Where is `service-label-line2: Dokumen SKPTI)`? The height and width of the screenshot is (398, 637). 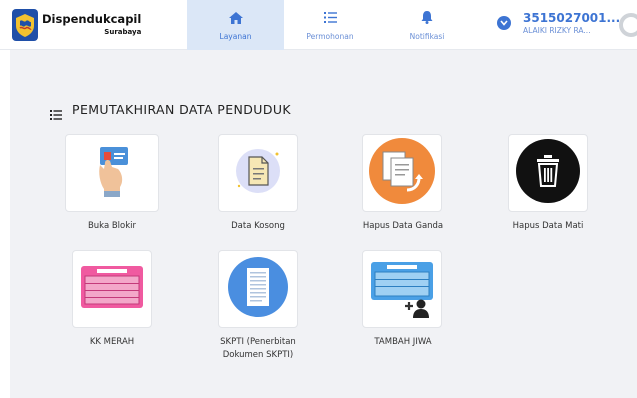
service-label-line2: Dokumen SKPTI) is located at coordinates (258, 355).